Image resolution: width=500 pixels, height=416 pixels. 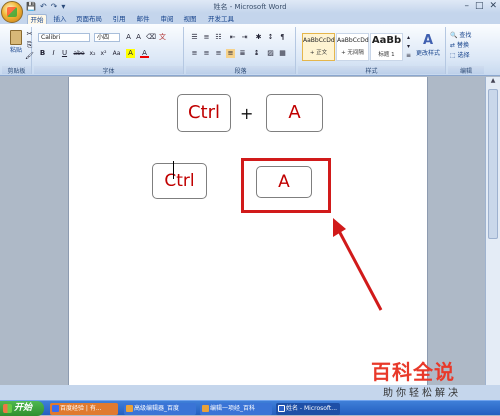 What do you see at coordinates (413, 372) in the screenshot?
I see `watermark-title: 百科全说` at bounding box center [413, 372].